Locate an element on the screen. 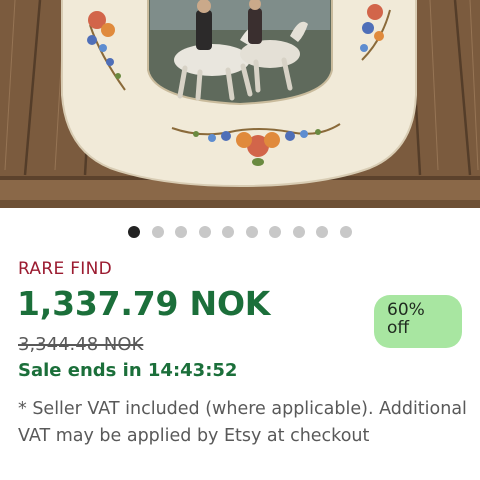 The image size is (480, 480). discount-percent: 60% is located at coordinates (406, 310).